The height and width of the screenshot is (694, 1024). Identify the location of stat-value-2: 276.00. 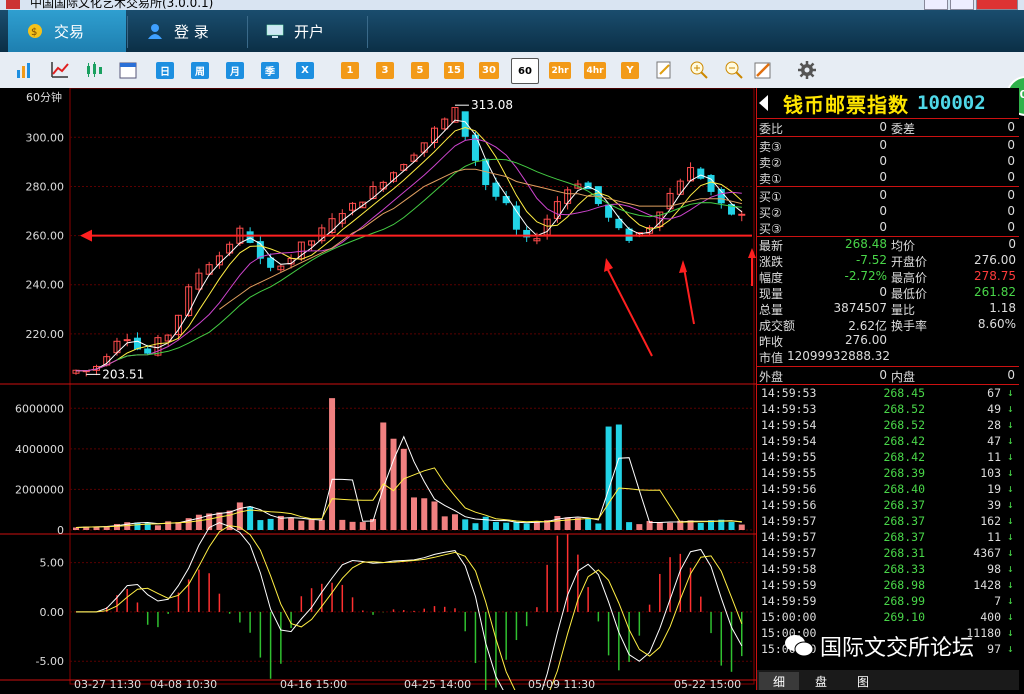
(995, 260).